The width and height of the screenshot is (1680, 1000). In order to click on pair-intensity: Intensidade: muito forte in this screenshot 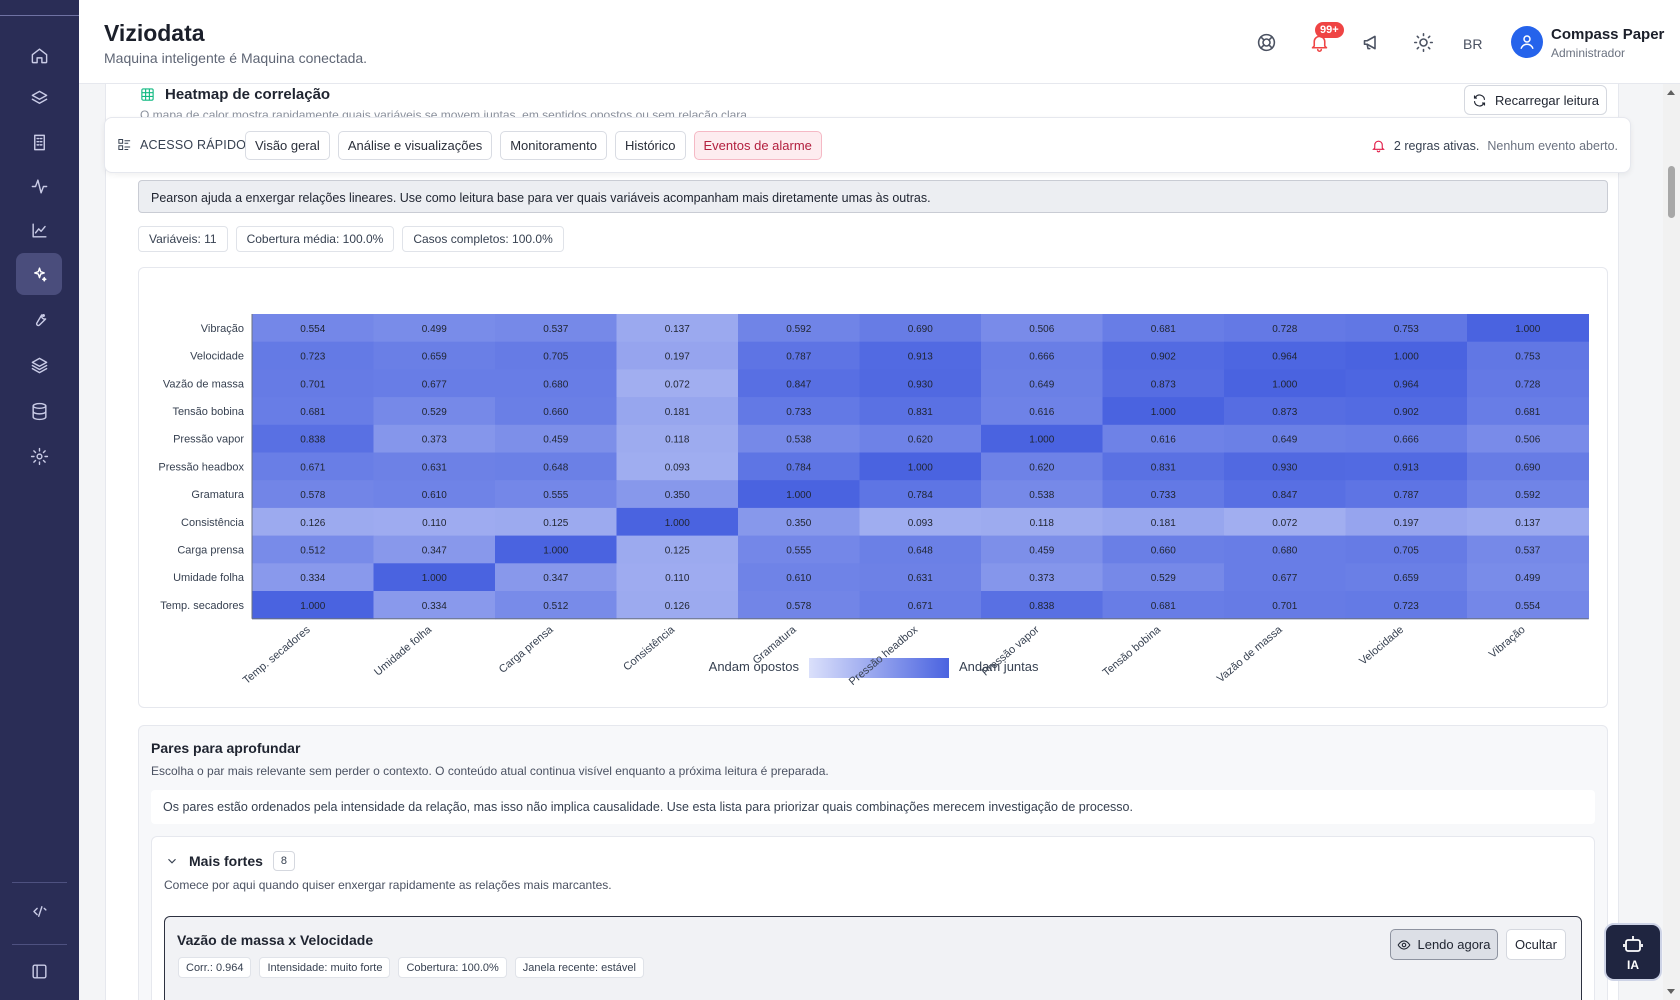, I will do `click(325, 967)`.